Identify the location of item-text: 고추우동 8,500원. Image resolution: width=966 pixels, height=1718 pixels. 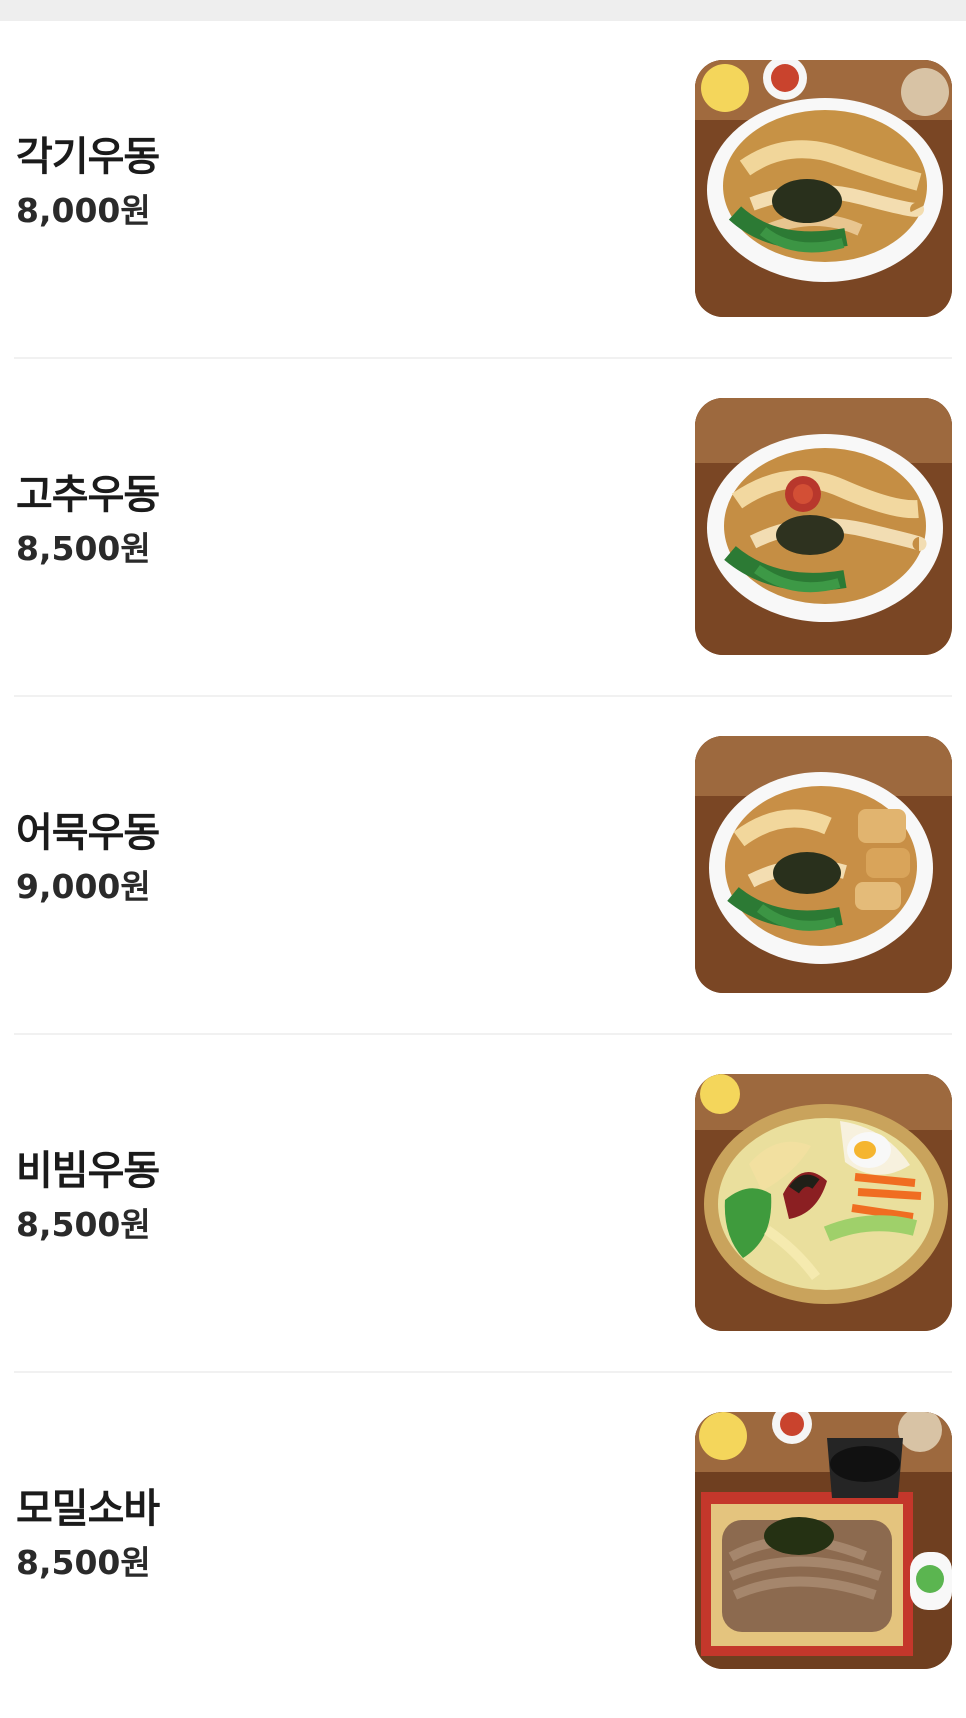
(88, 520).